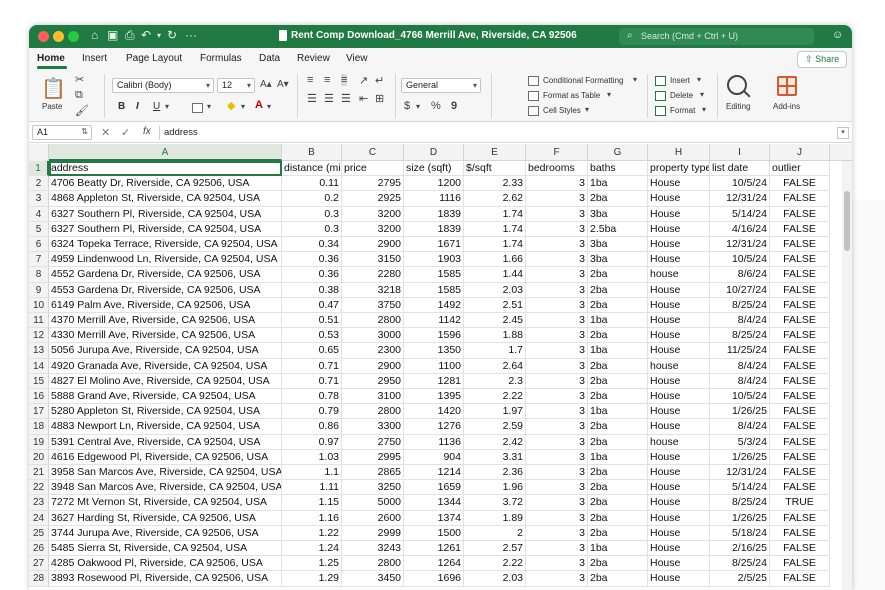 Image resolution: width=885 pixels, height=590 pixels. What do you see at coordinates (312, 442) in the screenshot?
I see `cell-distance: 0.97` at bounding box center [312, 442].